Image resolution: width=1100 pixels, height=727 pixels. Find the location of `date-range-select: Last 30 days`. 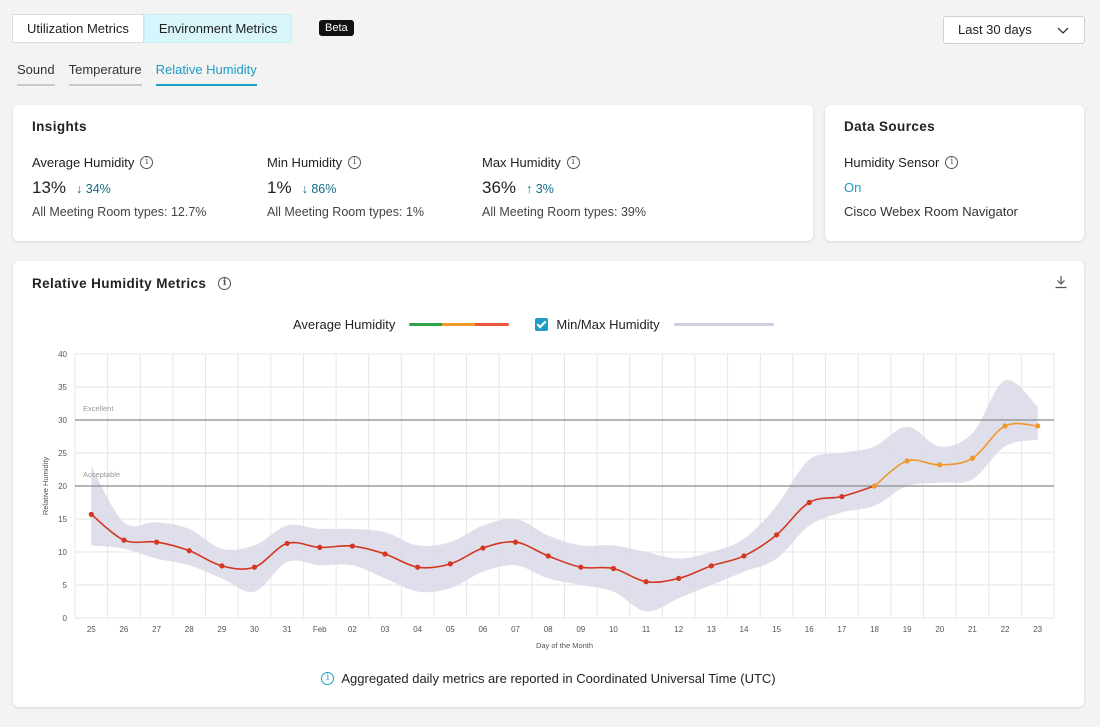

date-range-select: Last 30 days is located at coordinates (1014, 30).